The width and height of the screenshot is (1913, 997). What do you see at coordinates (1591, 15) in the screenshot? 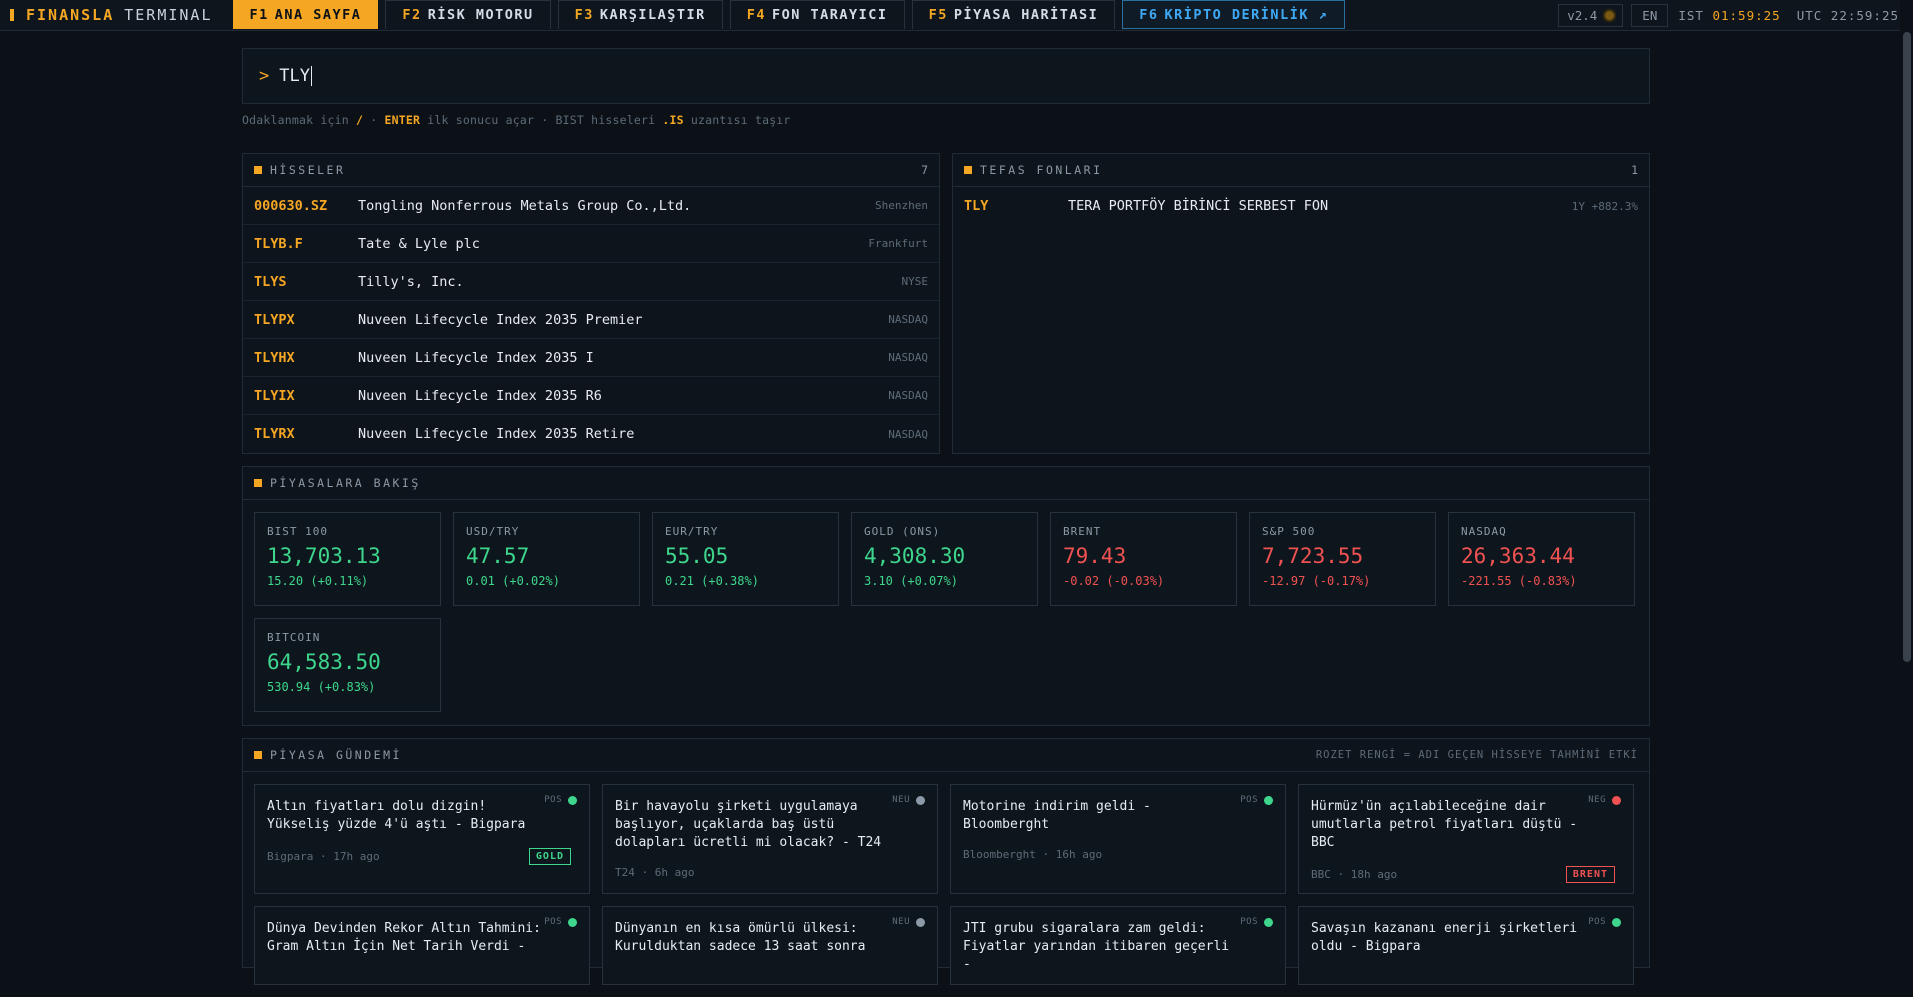
I see `version-badge: v2.4` at bounding box center [1591, 15].